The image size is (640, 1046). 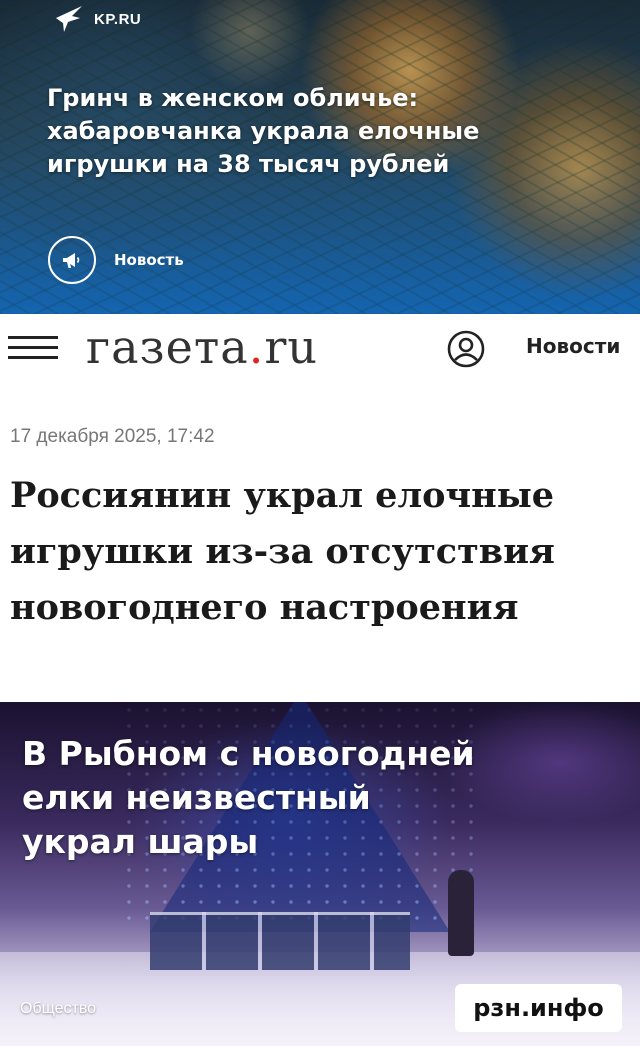 I want to click on kp-logo: KP.RU, so click(x=97, y=19).